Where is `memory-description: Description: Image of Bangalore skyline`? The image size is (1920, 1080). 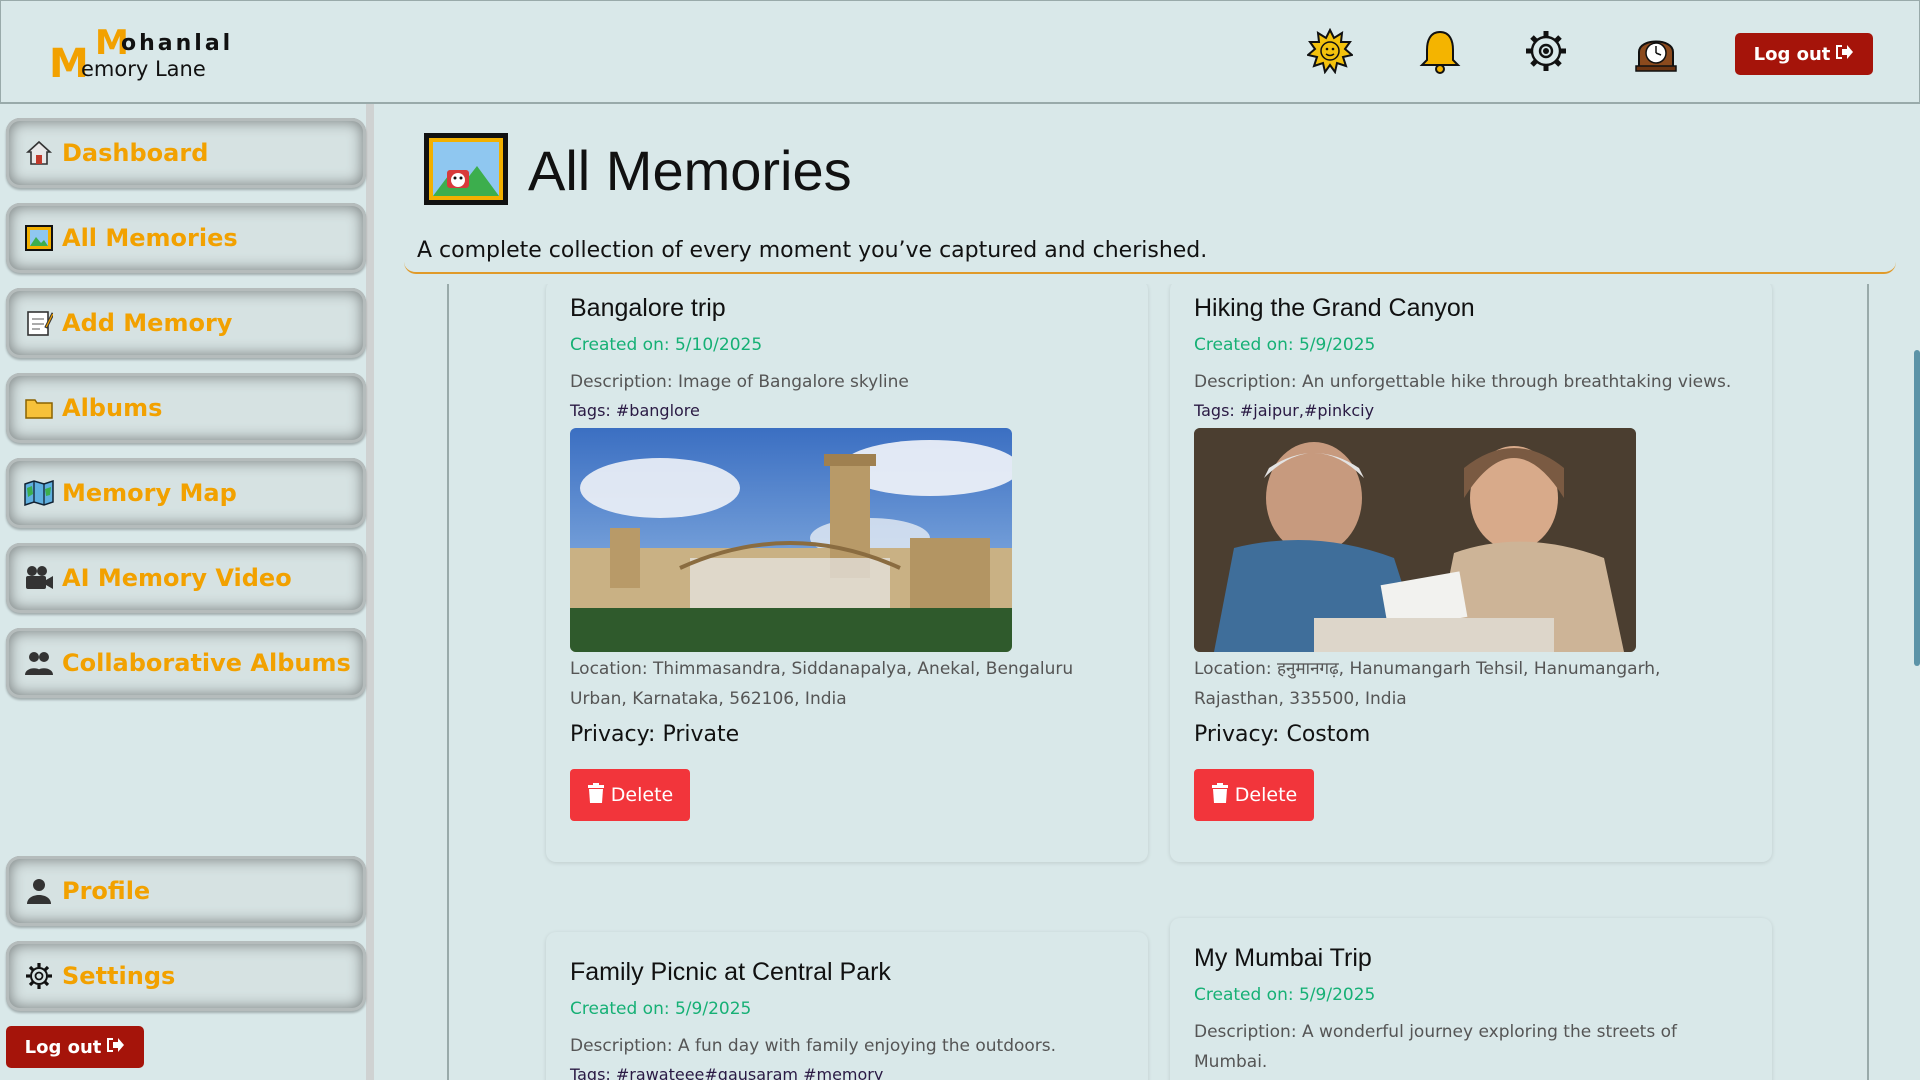 memory-description: Description: Image of Bangalore skyline is located at coordinates (739, 382).